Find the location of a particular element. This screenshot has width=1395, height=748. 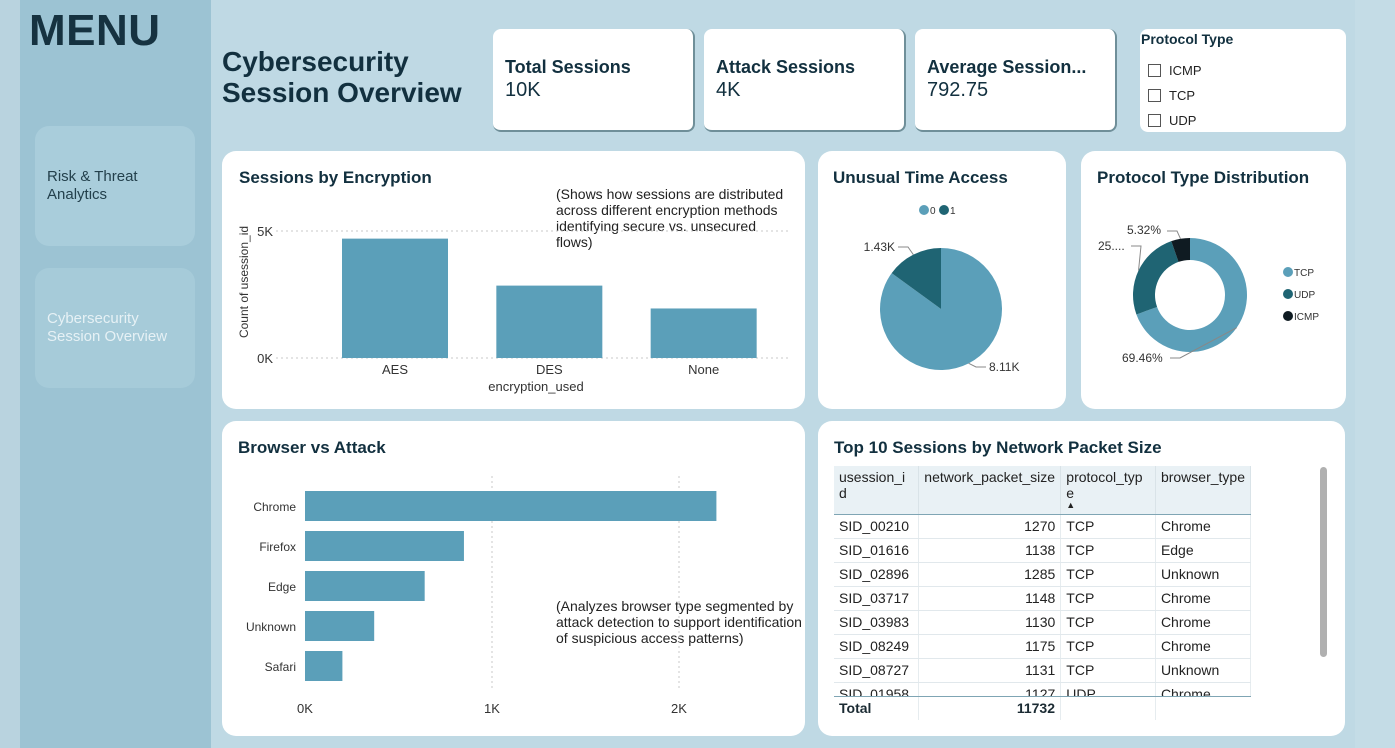

table-cell: SID_08727 is located at coordinates (877, 670).